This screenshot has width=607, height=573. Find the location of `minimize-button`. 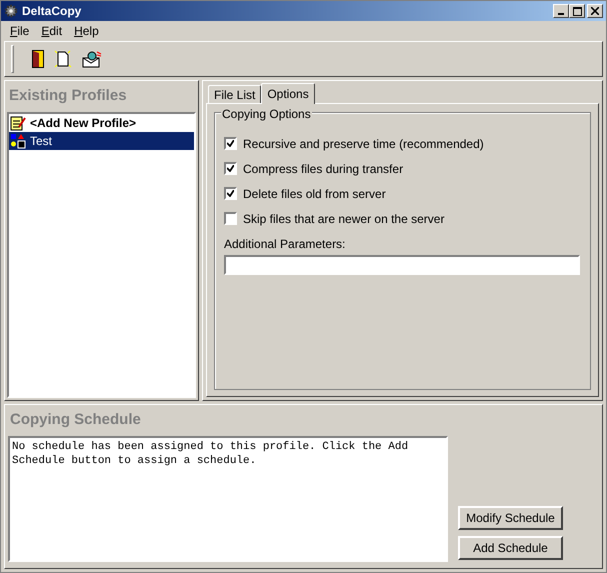

minimize-button is located at coordinates (561, 11).